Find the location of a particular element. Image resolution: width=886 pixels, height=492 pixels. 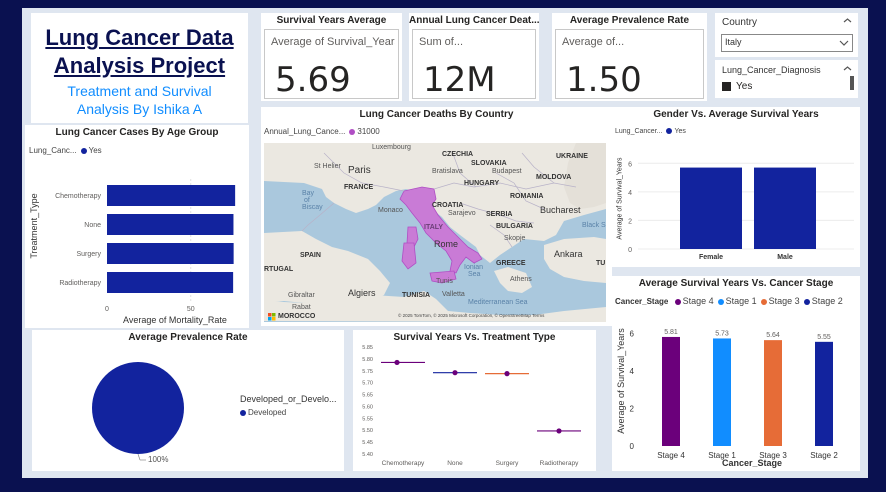

svg-text: Biscay is located at coordinates (312, 207).